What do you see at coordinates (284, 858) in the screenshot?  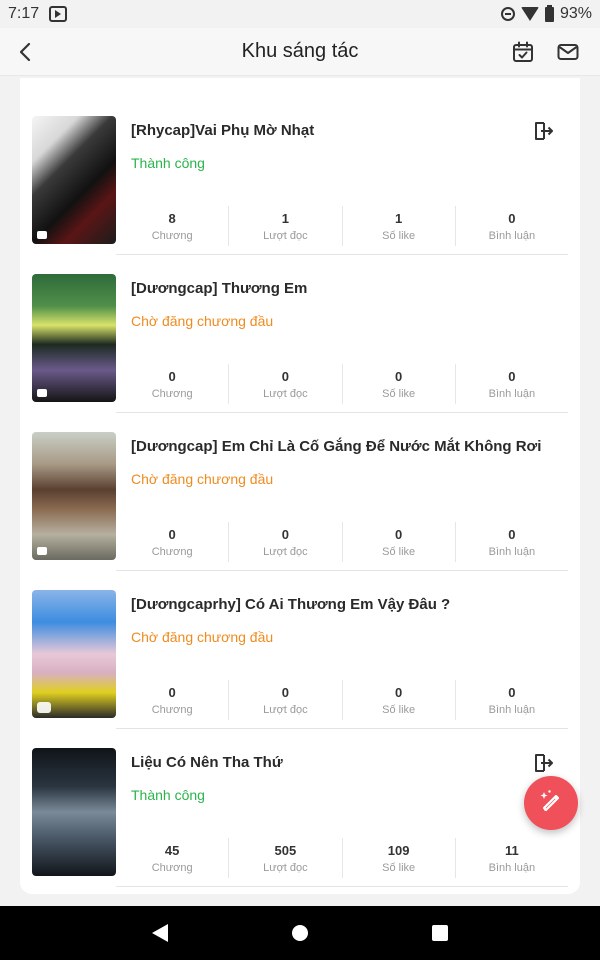 I see `stat-reads: 505 Lượt đọc` at bounding box center [284, 858].